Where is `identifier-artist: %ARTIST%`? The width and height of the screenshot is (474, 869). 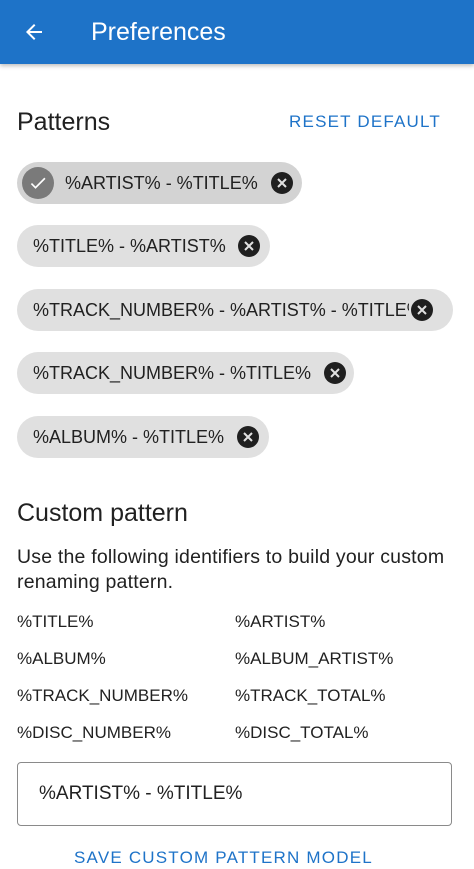
identifier-artist: %ARTIST% is located at coordinates (280, 621).